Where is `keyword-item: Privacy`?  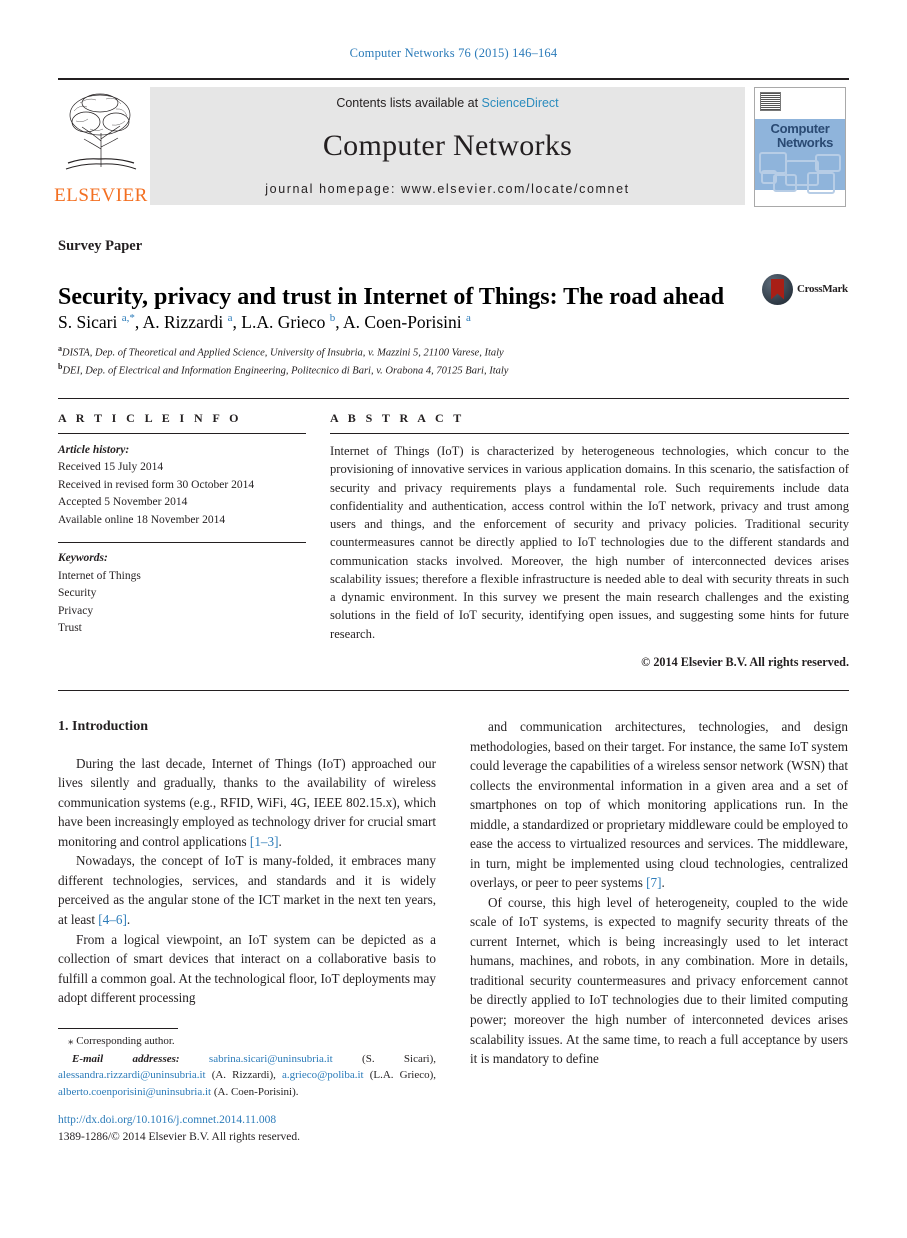
keyword-item: Privacy is located at coordinates (76, 610).